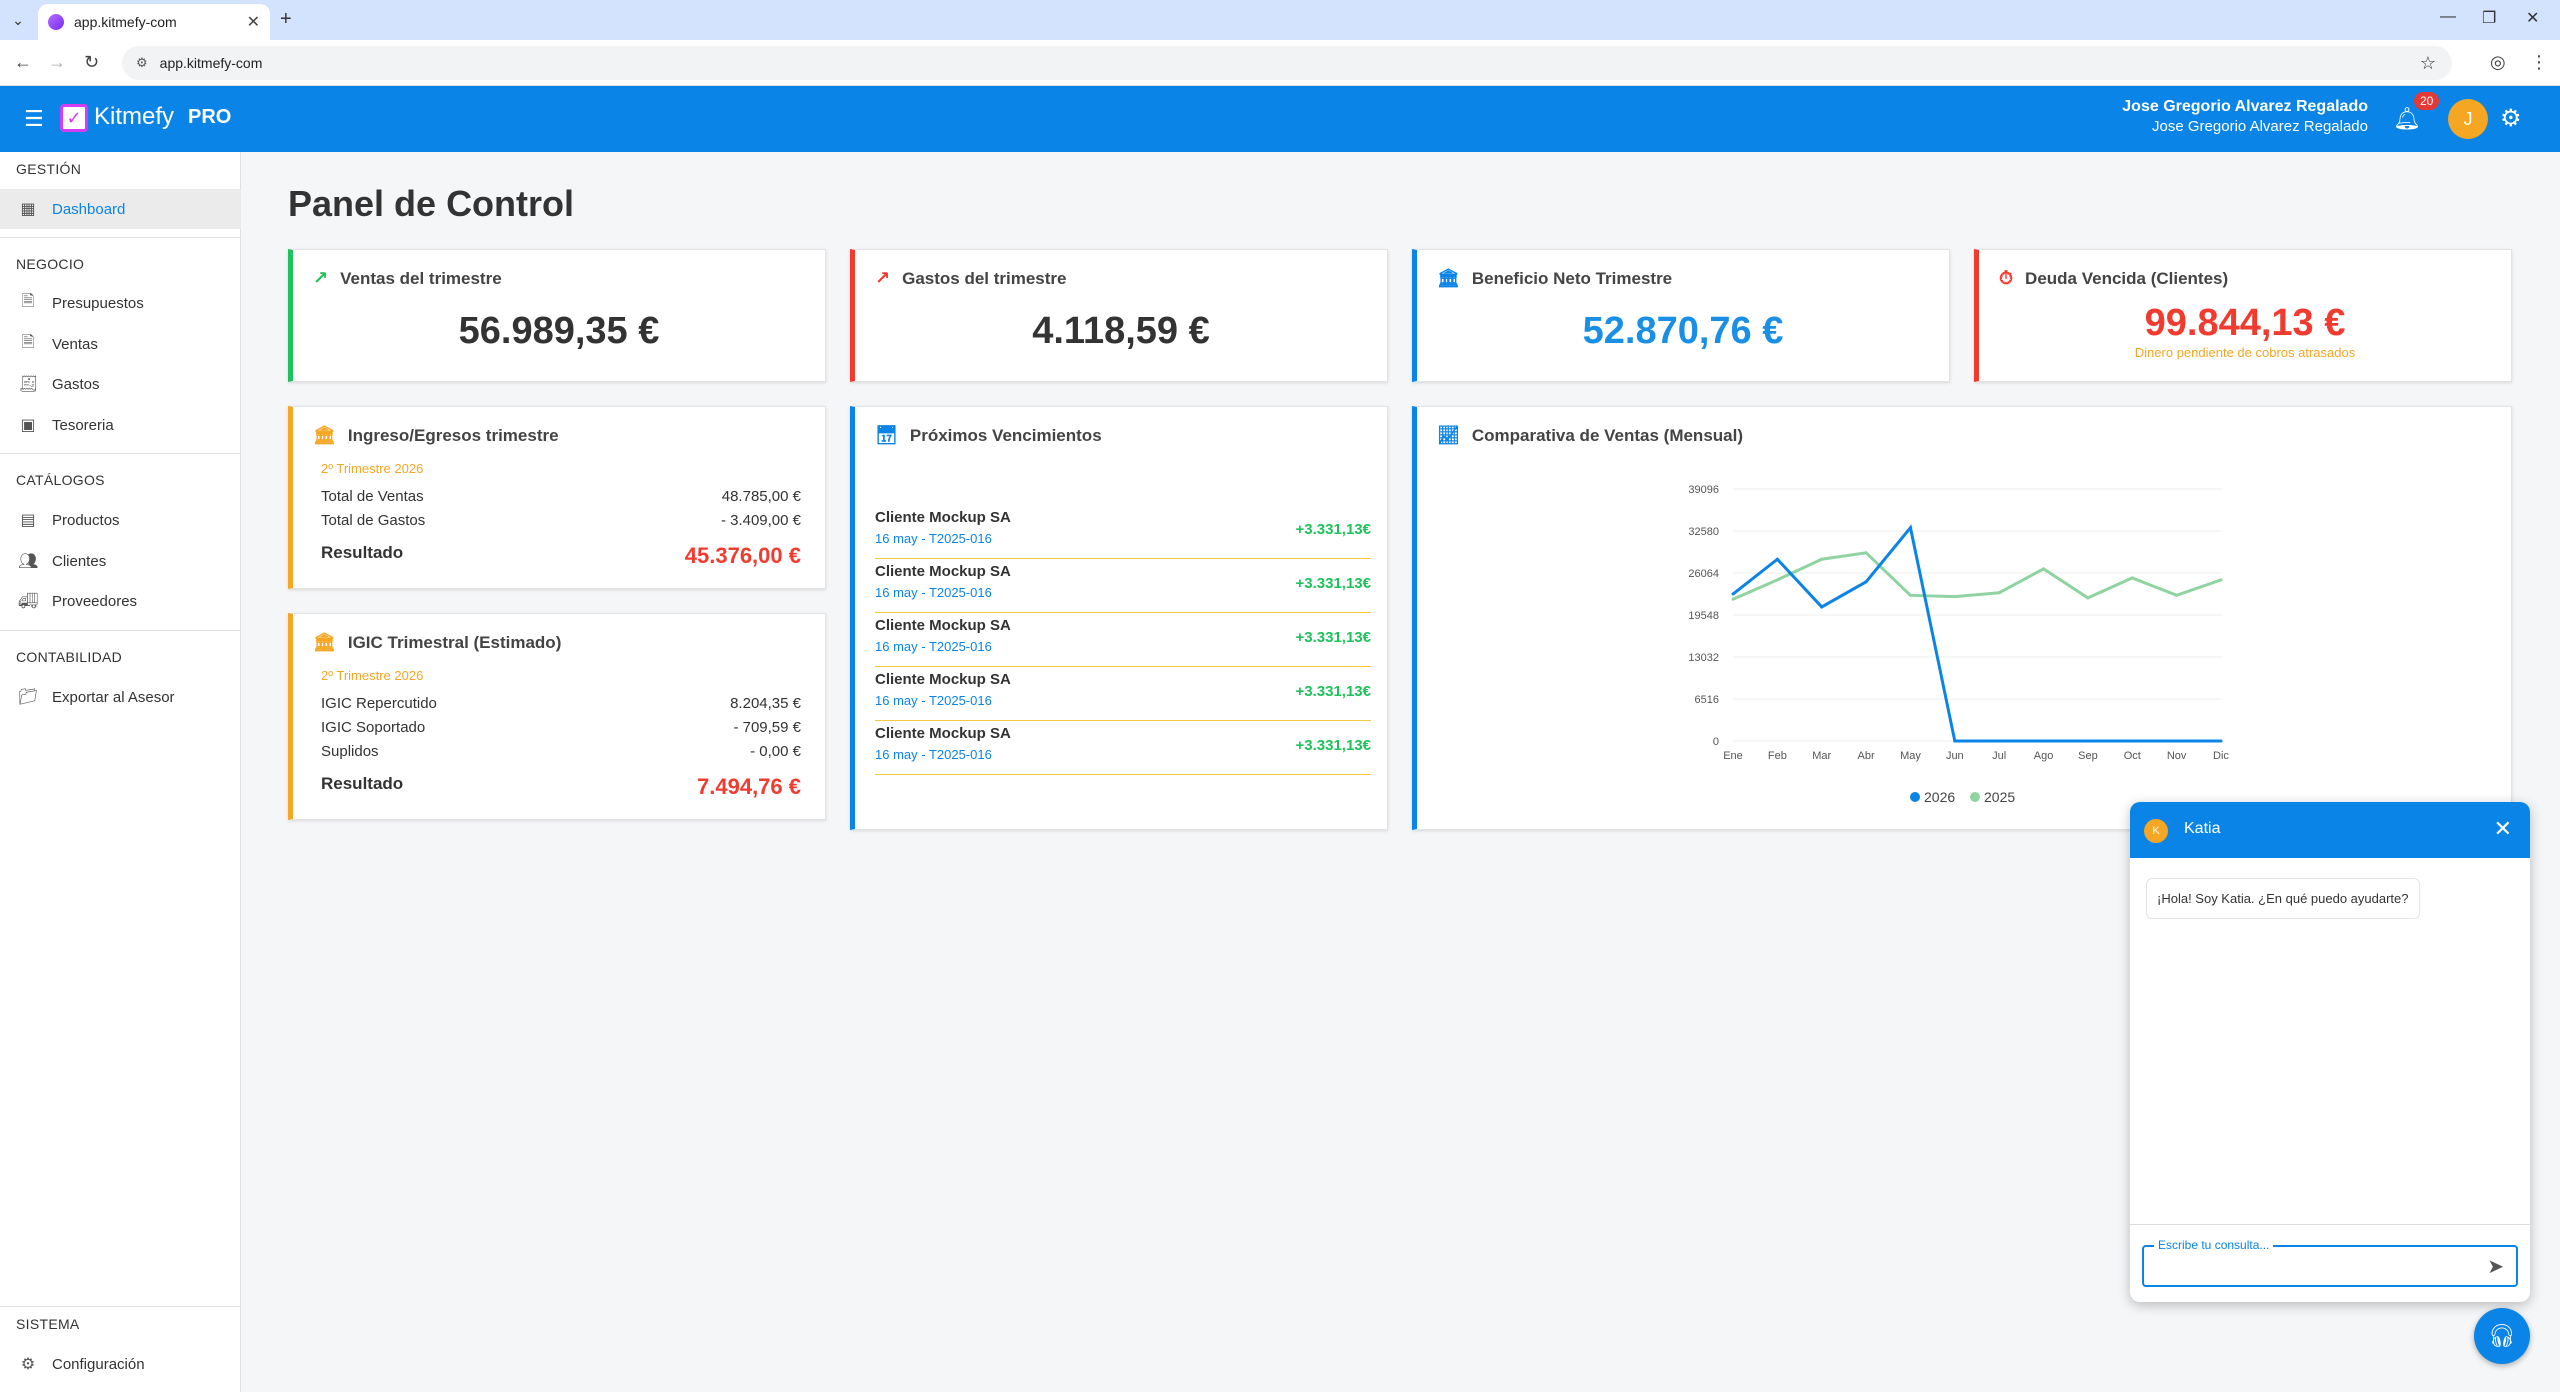  What do you see at coordinates (765, 703) in the screenshot?
I see `row-value: 8.204,35 €` at bounding box center [765, 703].